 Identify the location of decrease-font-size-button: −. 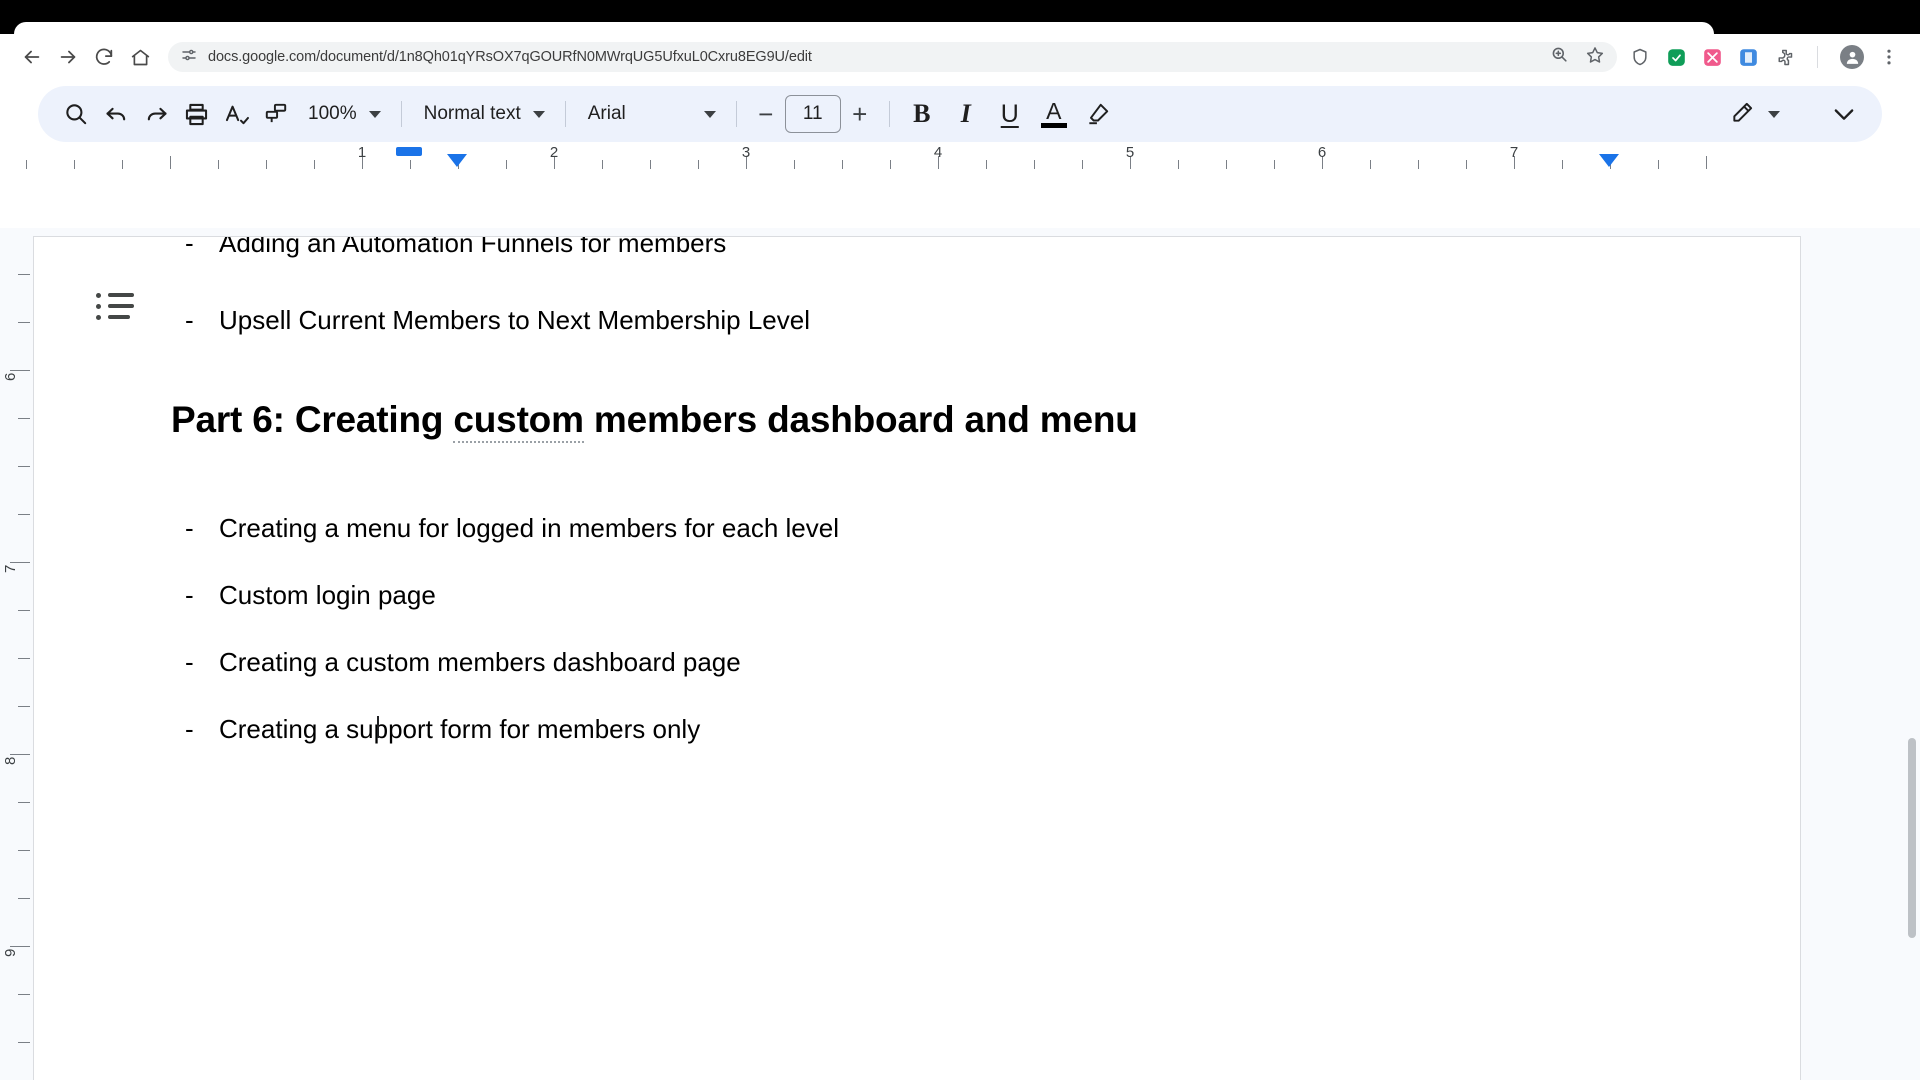
(766, 114).